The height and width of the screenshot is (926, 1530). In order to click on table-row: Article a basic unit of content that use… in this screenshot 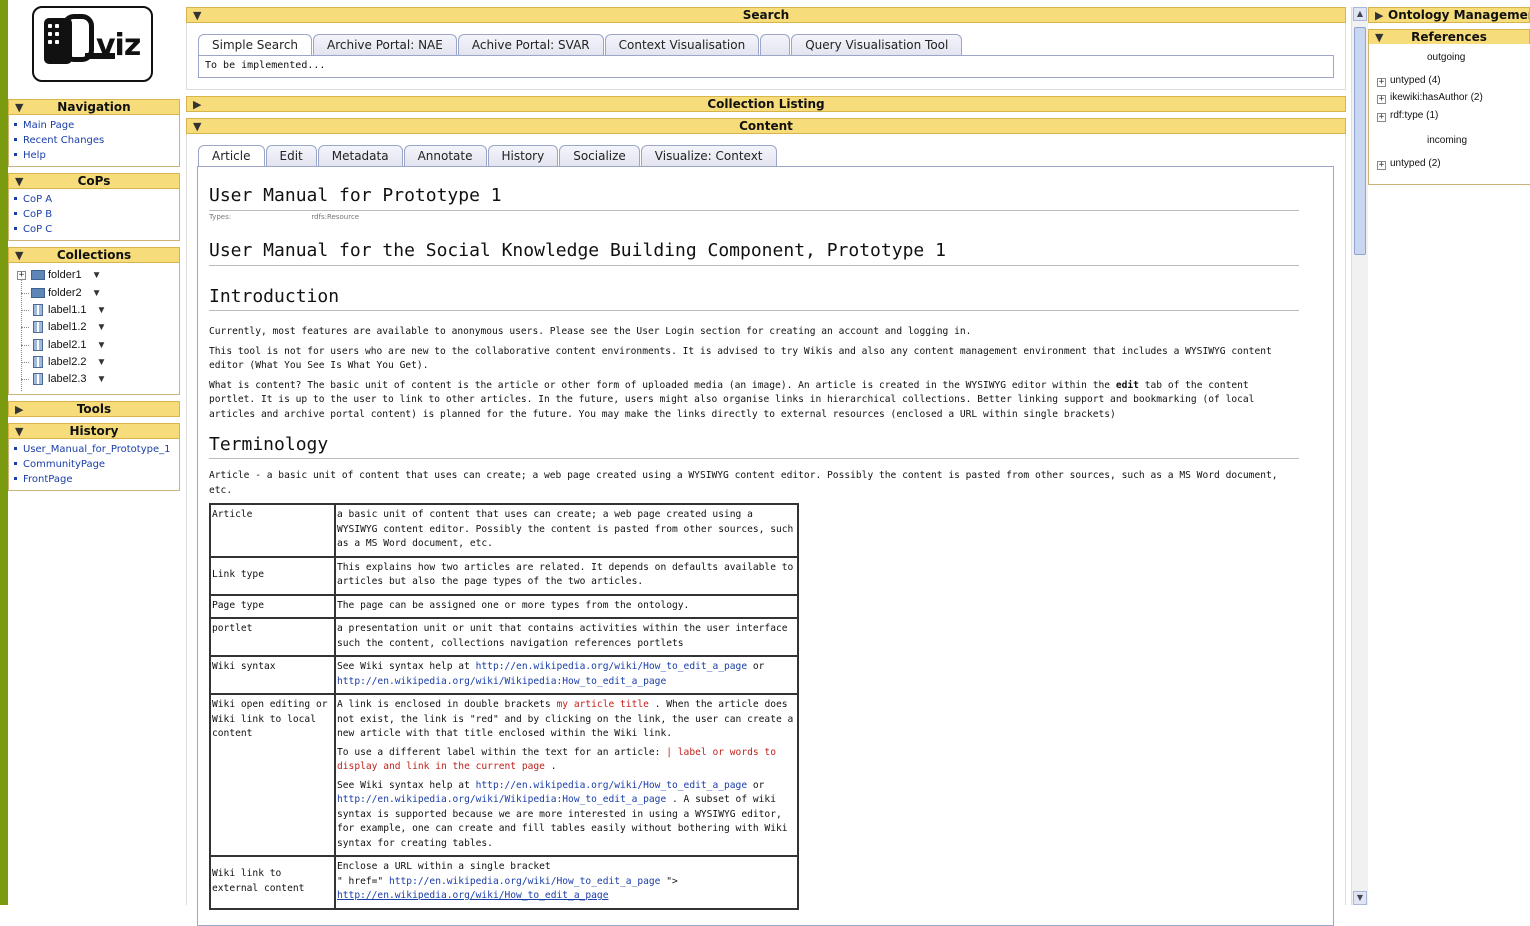, I will do `click(504, 530)`.